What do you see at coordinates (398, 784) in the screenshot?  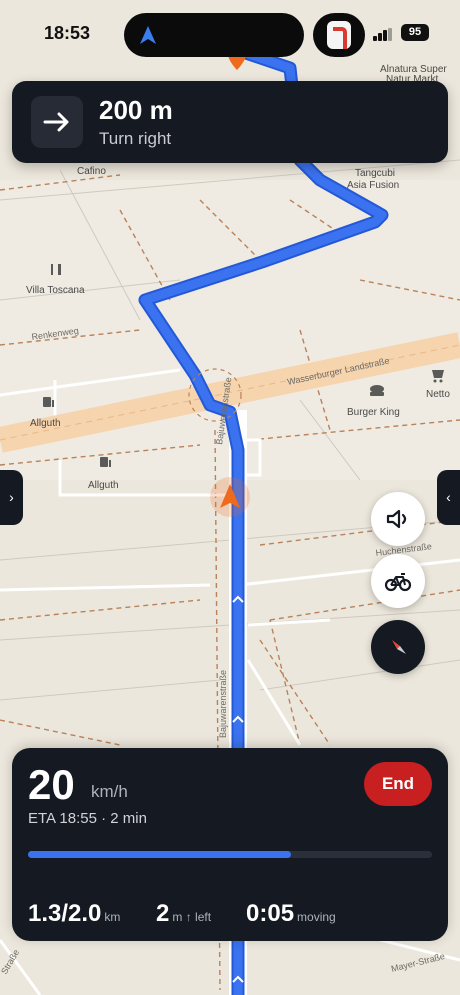 I see `end-button: End` at bounding box center [398, 784].